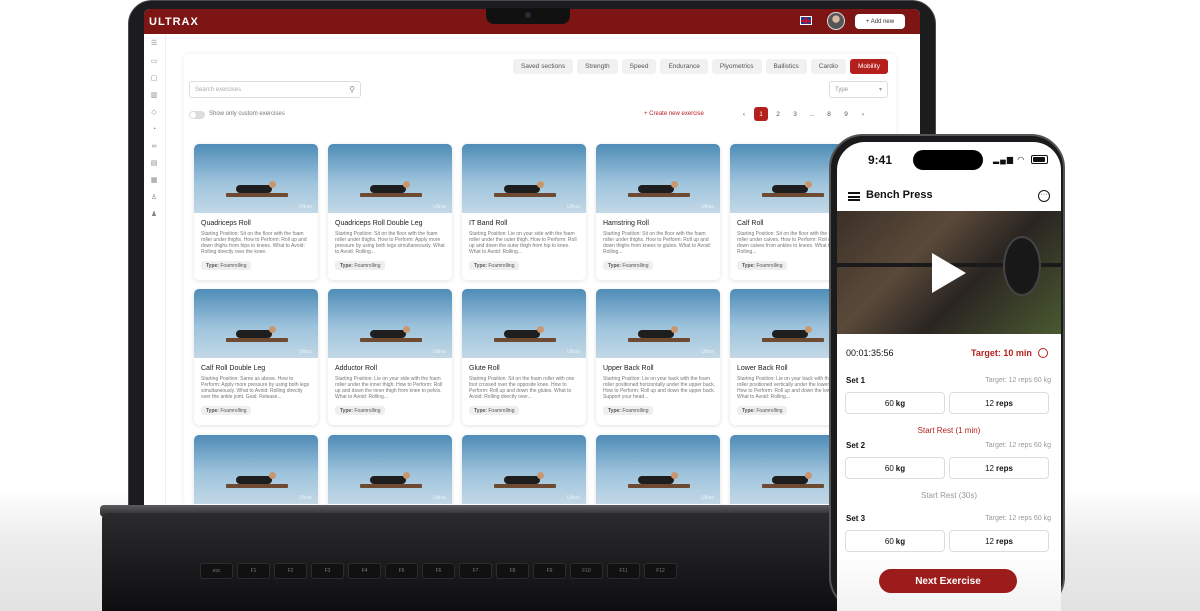 This screenshot has width=1200, height=611. What do you see at coordinates (154, 129) in the screenshot?
I see `gauge-icon: ◔` at bounding box center [154, 129].